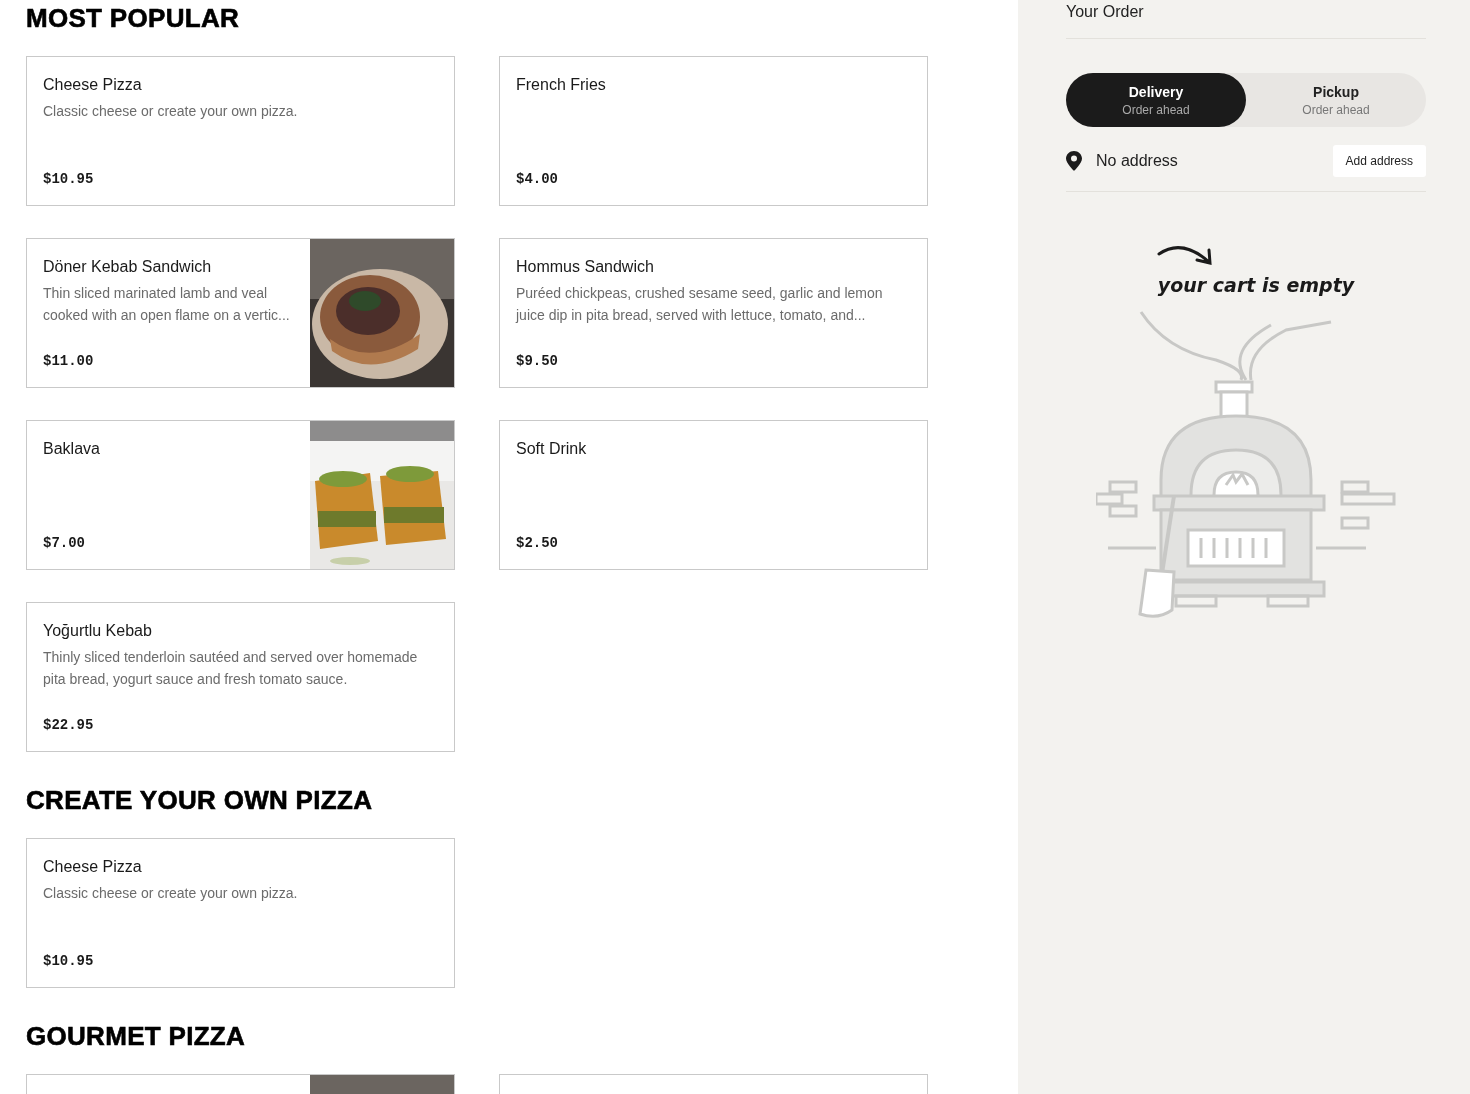 The height and width of the screenshot is (1094, 1470). What do you see at coordinates (136, 1036) in the screenshot?
I see `section-heading: GOURMET PIZZA` at bounding box center [136, 1036].